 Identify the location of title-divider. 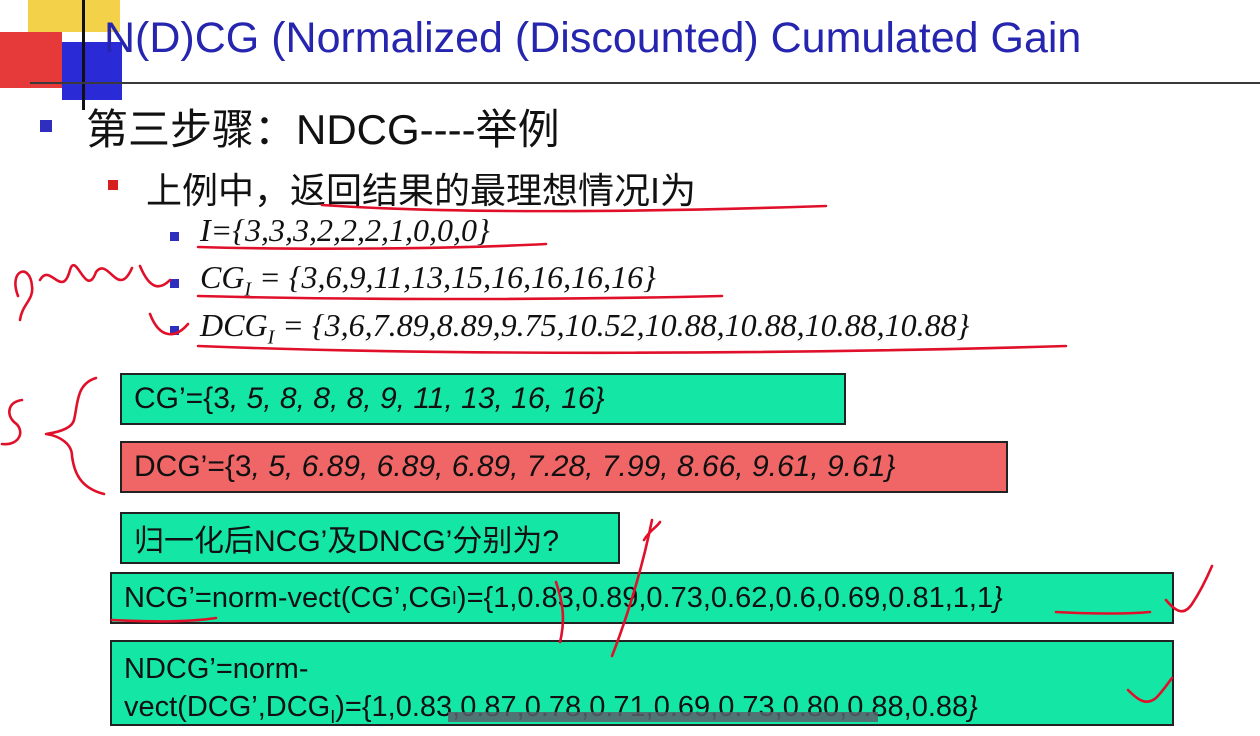
(645, 83).